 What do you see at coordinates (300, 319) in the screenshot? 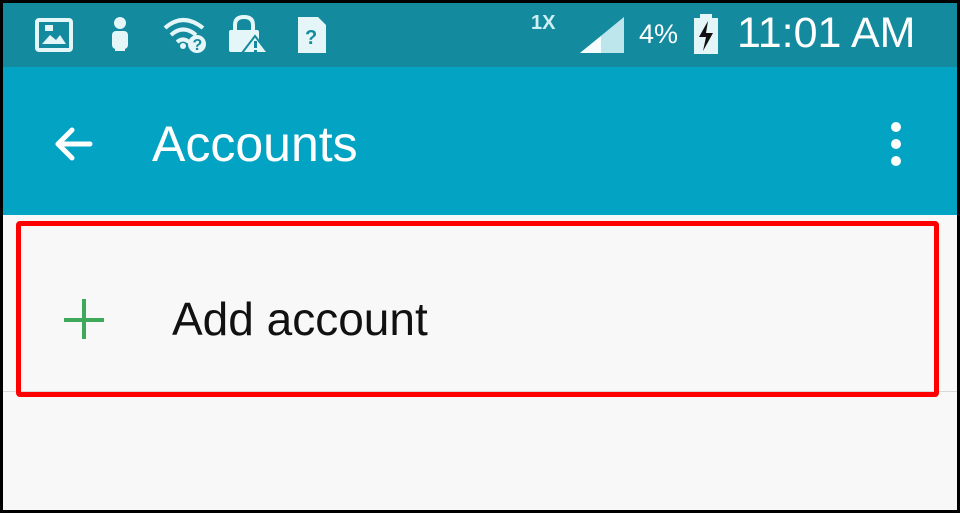
I see `add-account-label: Add account` at bounding box center [300, 319].